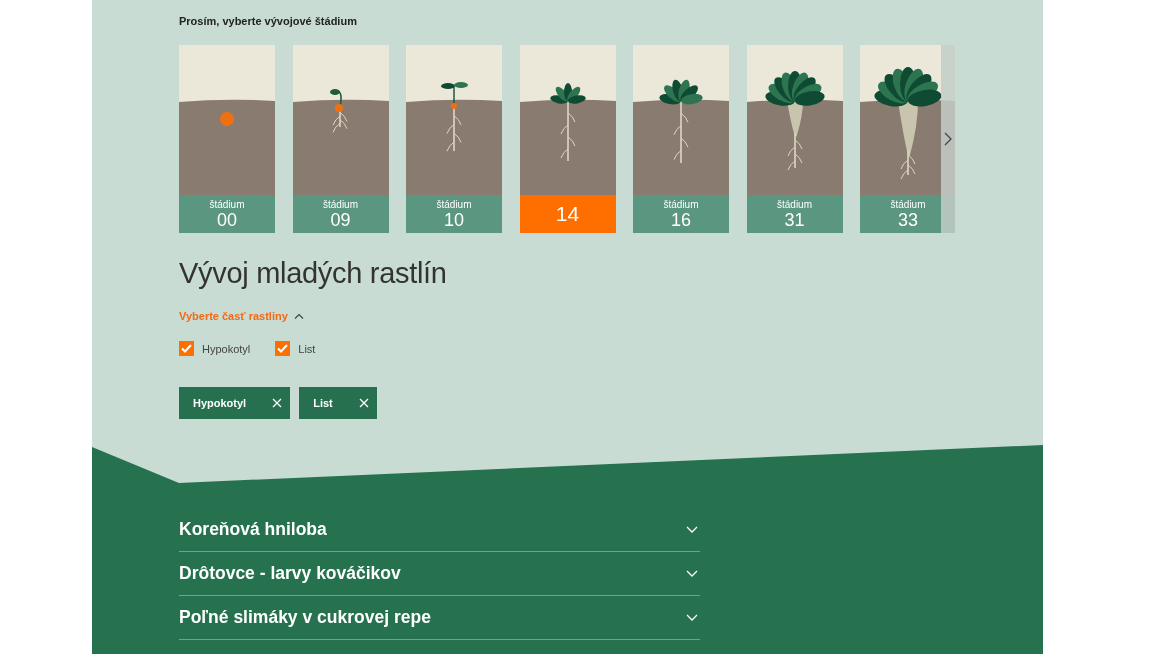 Image resolution: width=1161 pixels, height=654 pixels. I want to click on stage-card: štádium 10, so click(454, 139).